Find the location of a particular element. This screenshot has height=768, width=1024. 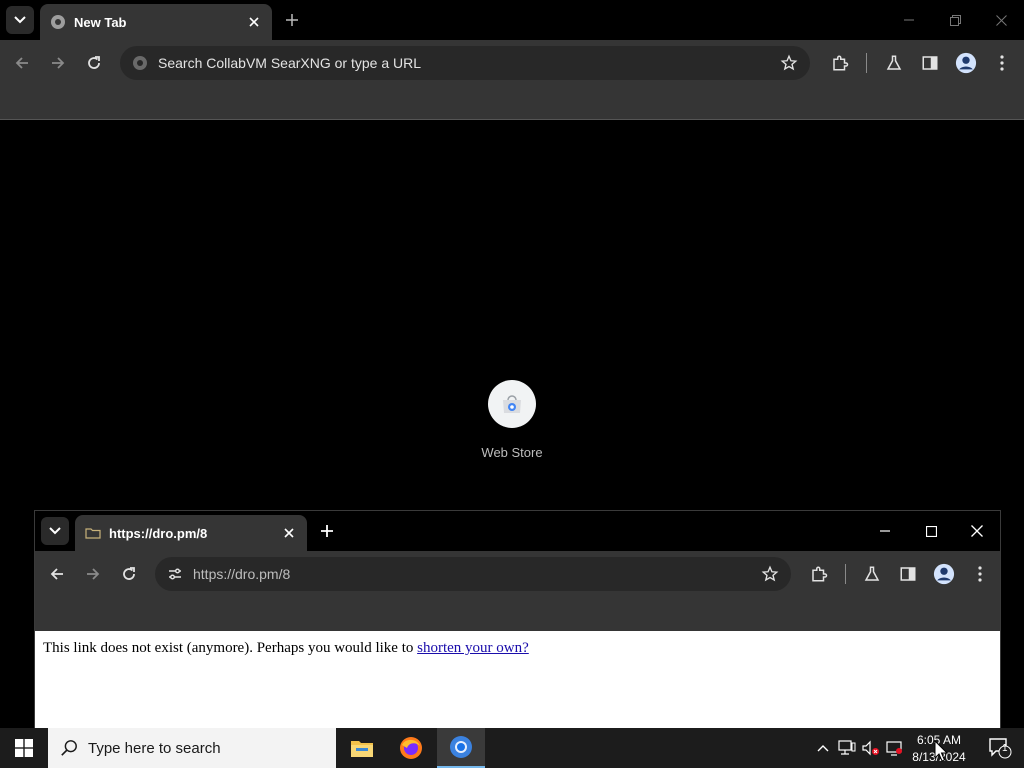

show-hidden-icons-button is located at coordinates (823, 748).